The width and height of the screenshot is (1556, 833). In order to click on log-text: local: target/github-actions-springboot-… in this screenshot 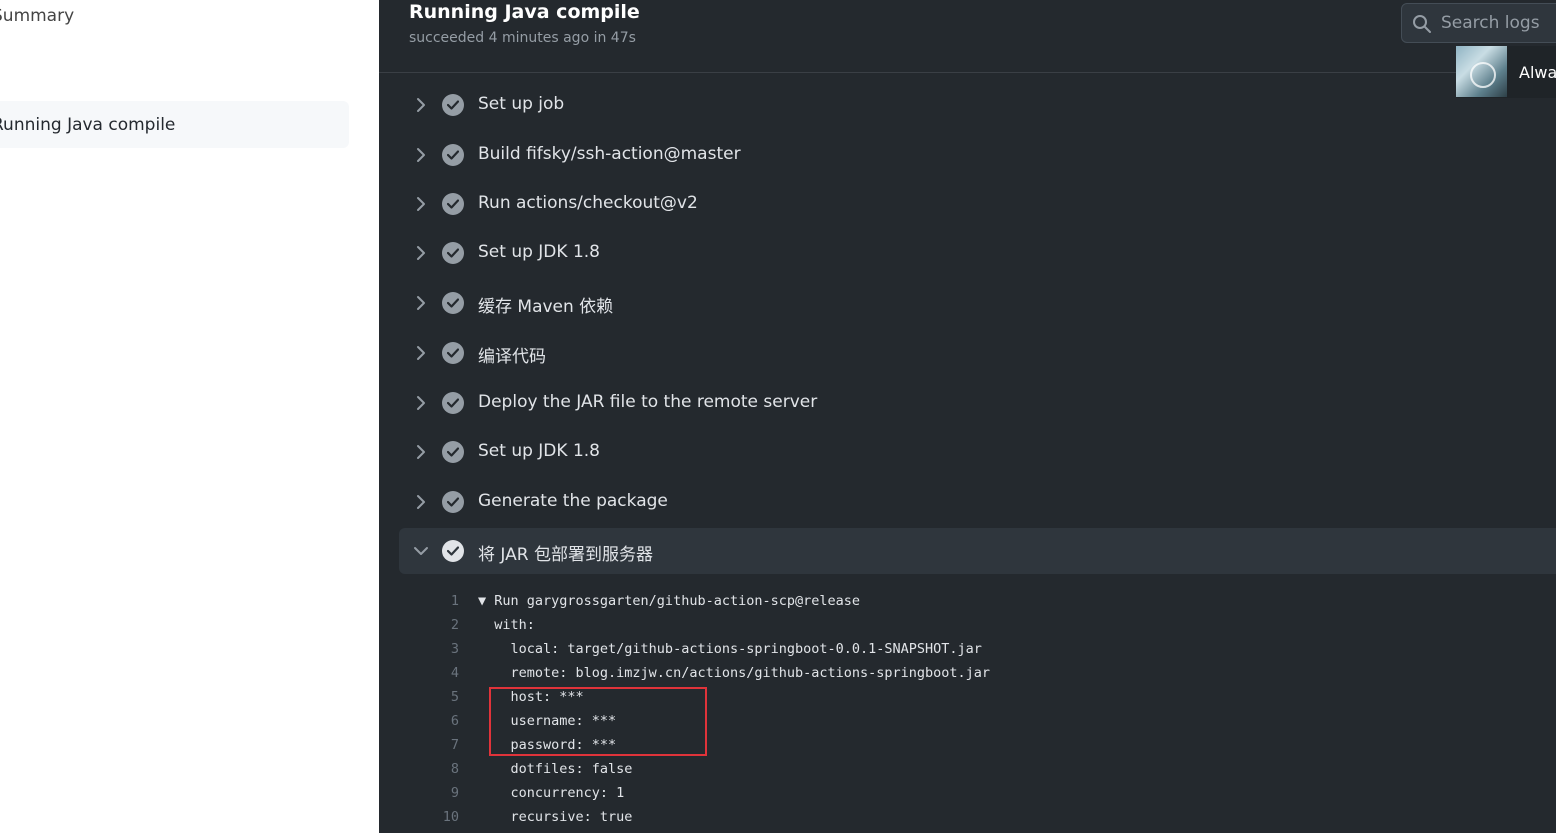, I will do `click(730, 649)`.